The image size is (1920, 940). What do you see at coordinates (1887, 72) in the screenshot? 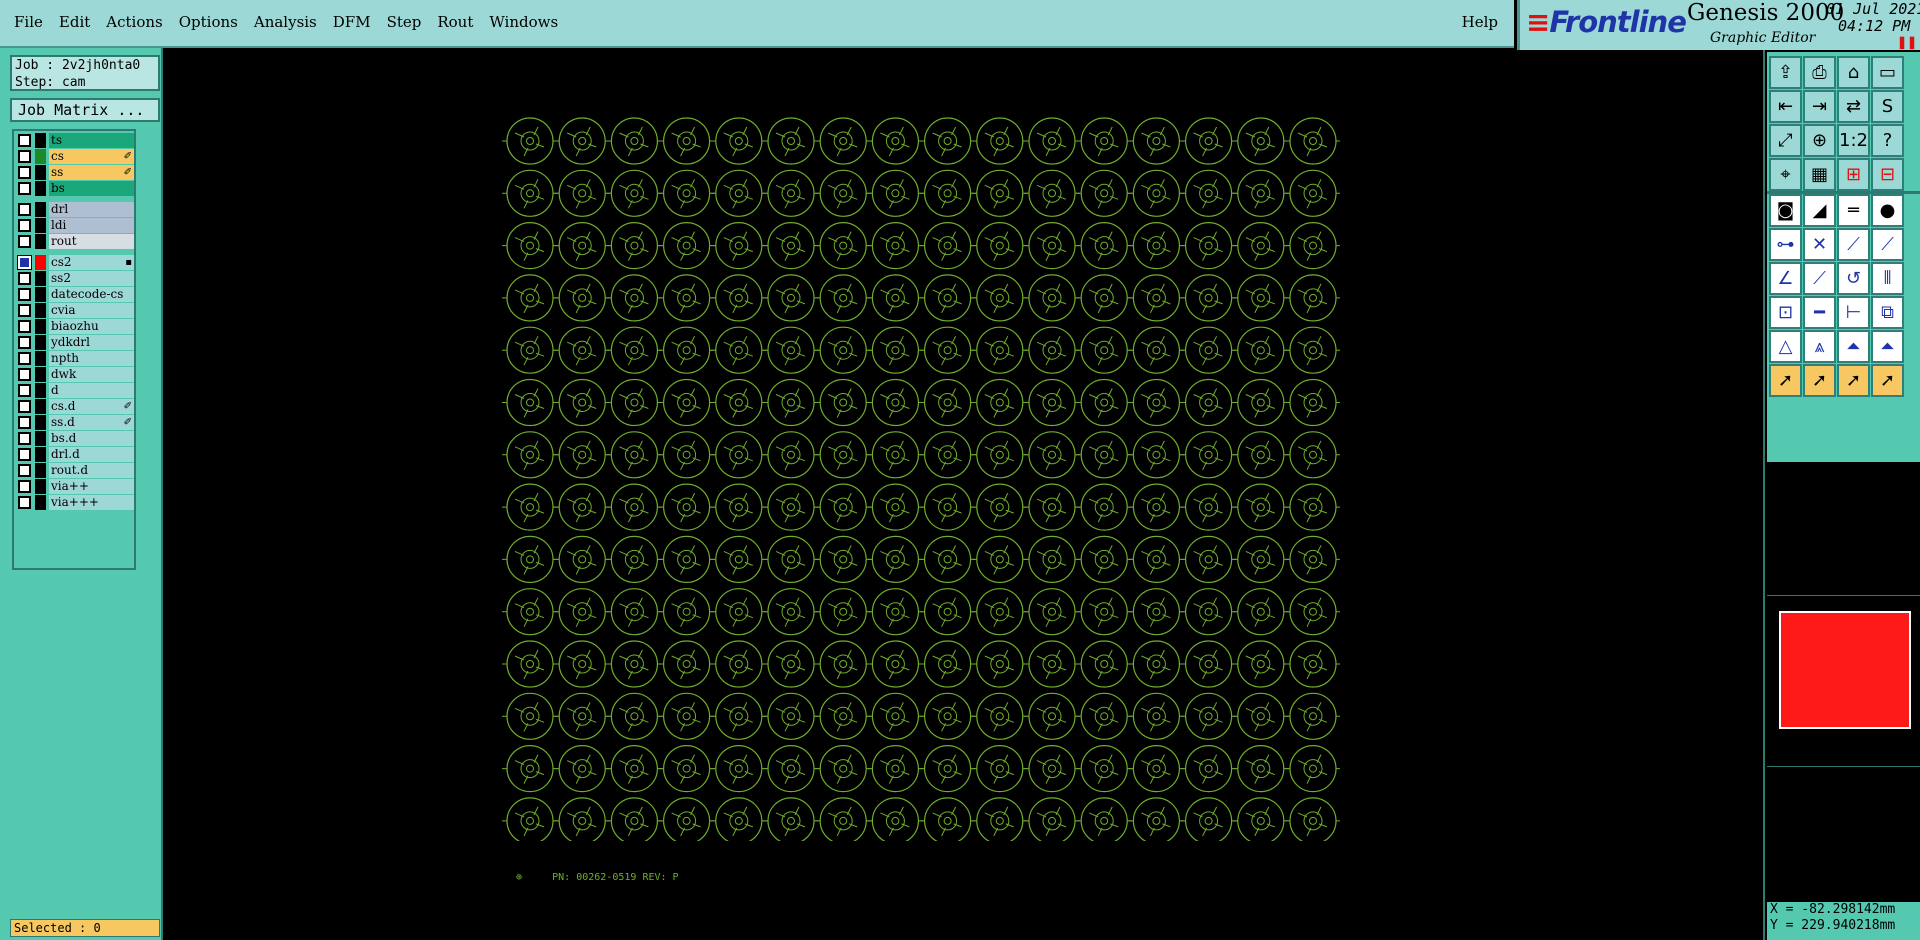
I see `window-icon: ▭` at bounding box center [1887, 72].